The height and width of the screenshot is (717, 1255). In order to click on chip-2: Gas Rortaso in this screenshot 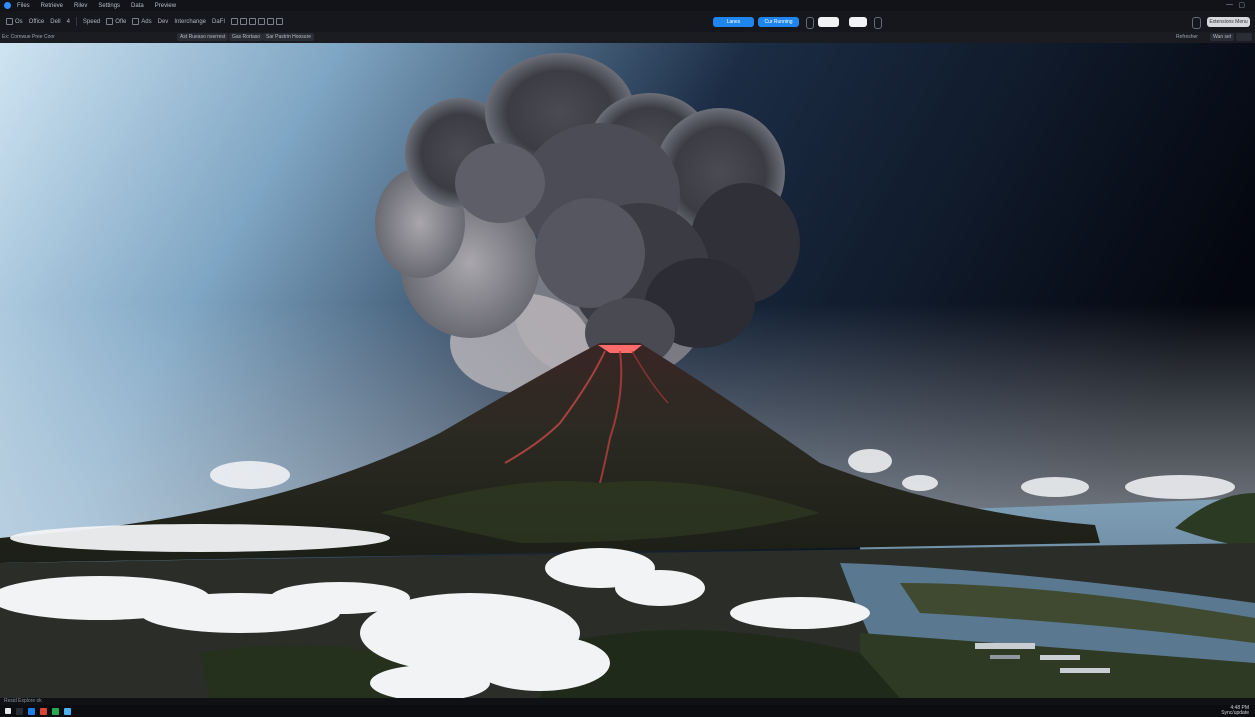, I will do `click(246, 37)`.